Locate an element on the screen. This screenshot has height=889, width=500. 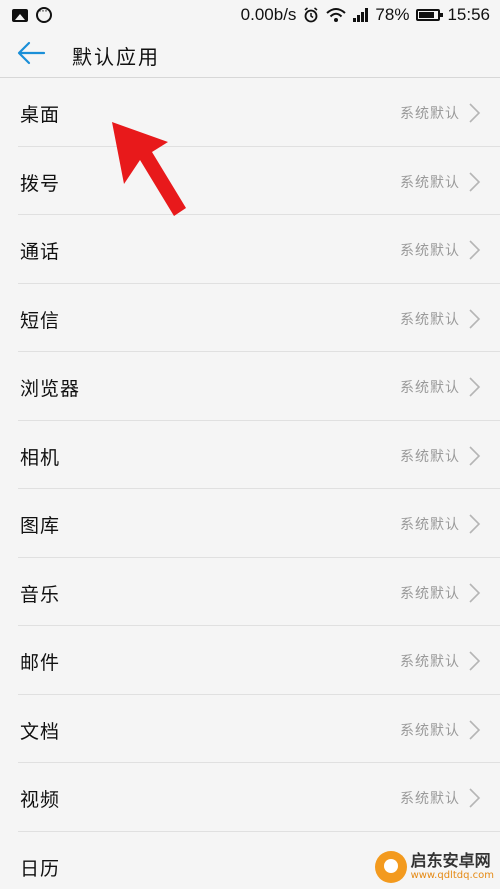
image-icon is located at coordinates (20, 15).